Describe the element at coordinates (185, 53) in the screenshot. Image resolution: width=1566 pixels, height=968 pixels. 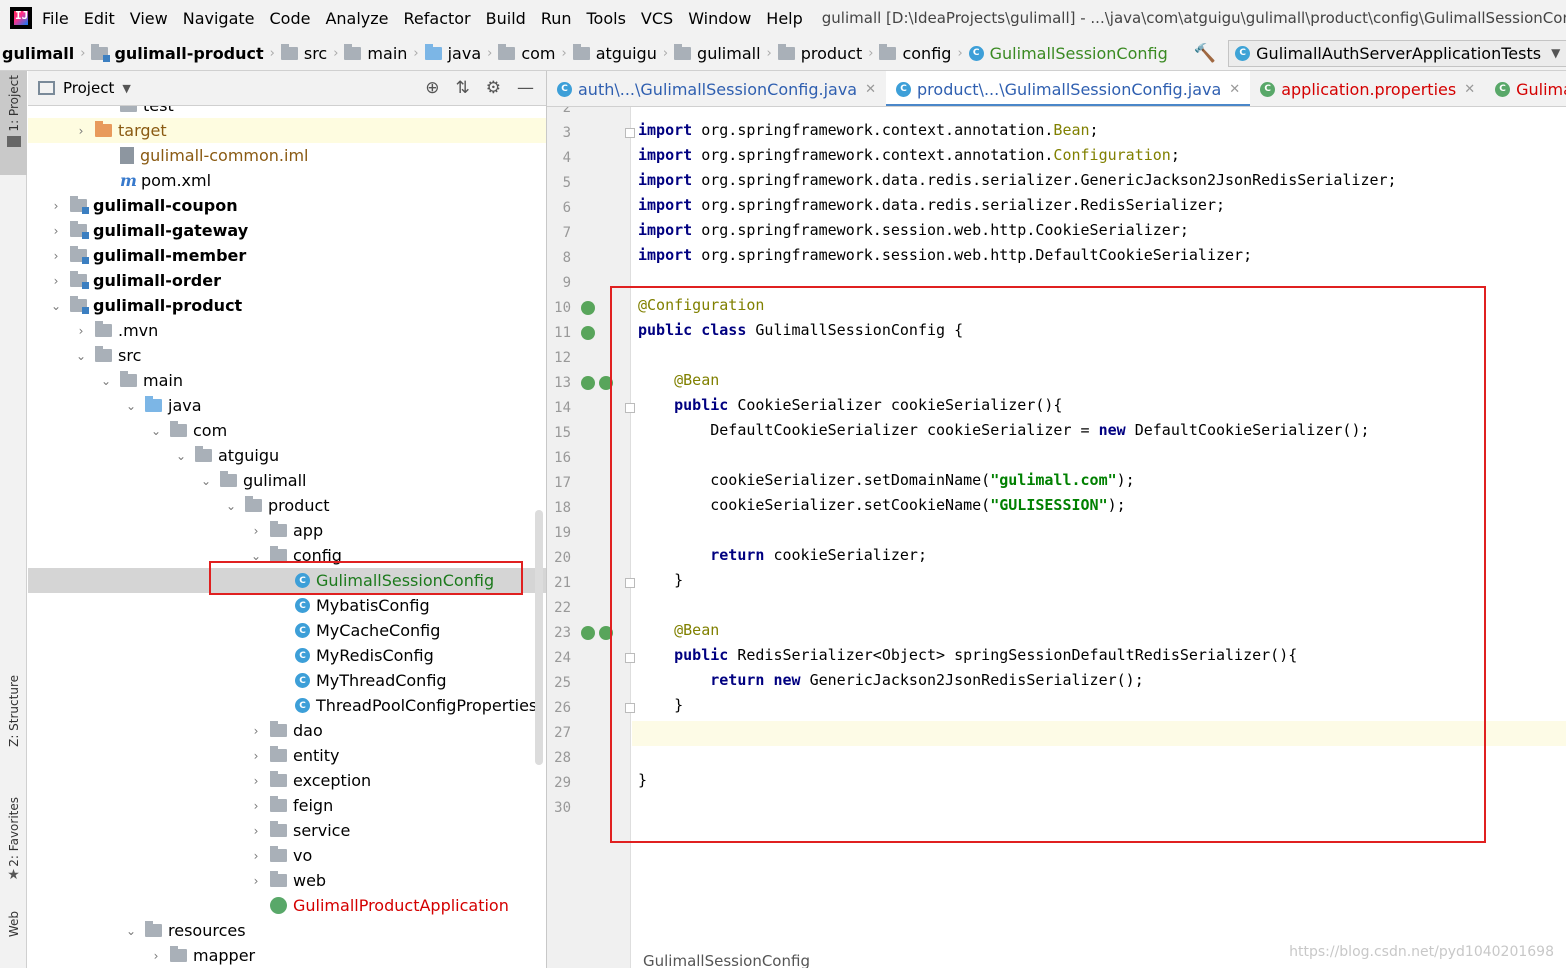
I see `breadcrumb-item: gulimall-product ›` at that location.